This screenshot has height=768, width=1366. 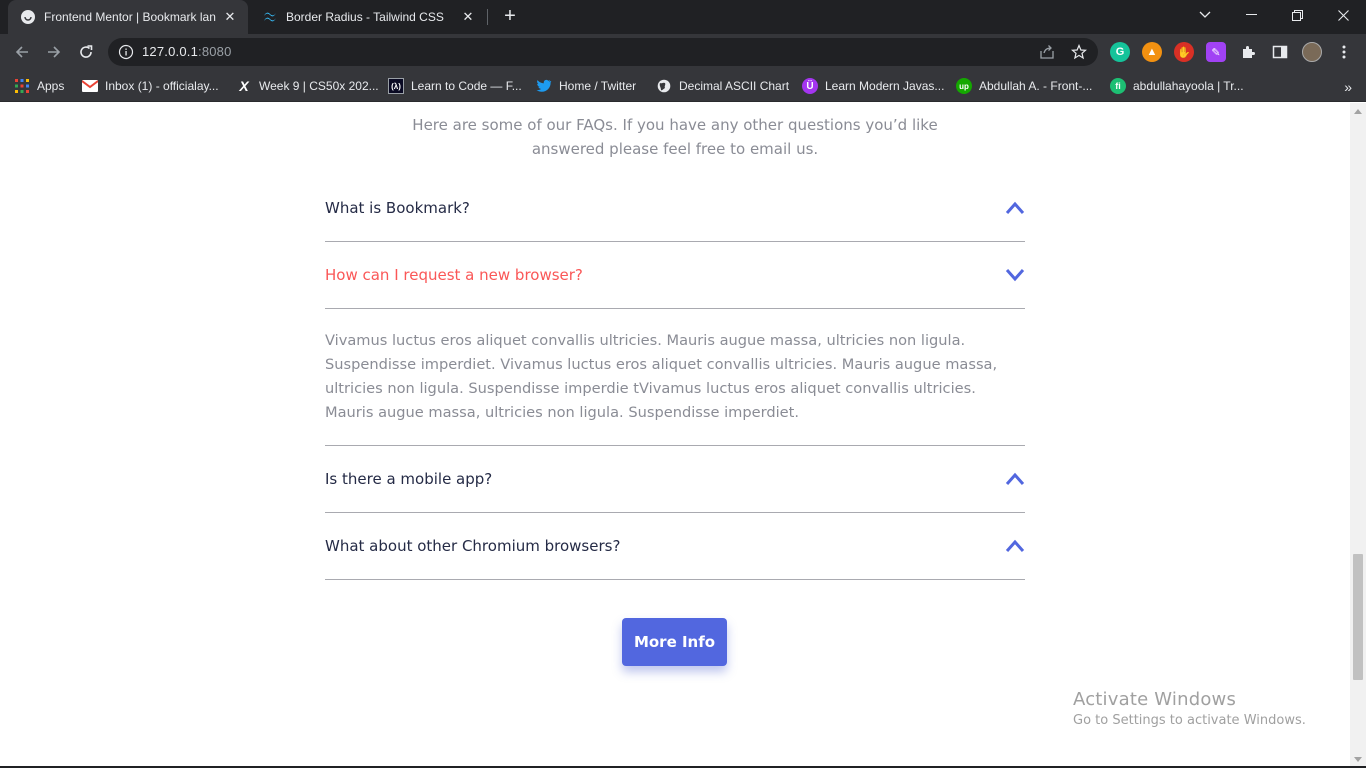 I want to click on url-text: 127.0.0.1:8080, so click(x=187, y=51).